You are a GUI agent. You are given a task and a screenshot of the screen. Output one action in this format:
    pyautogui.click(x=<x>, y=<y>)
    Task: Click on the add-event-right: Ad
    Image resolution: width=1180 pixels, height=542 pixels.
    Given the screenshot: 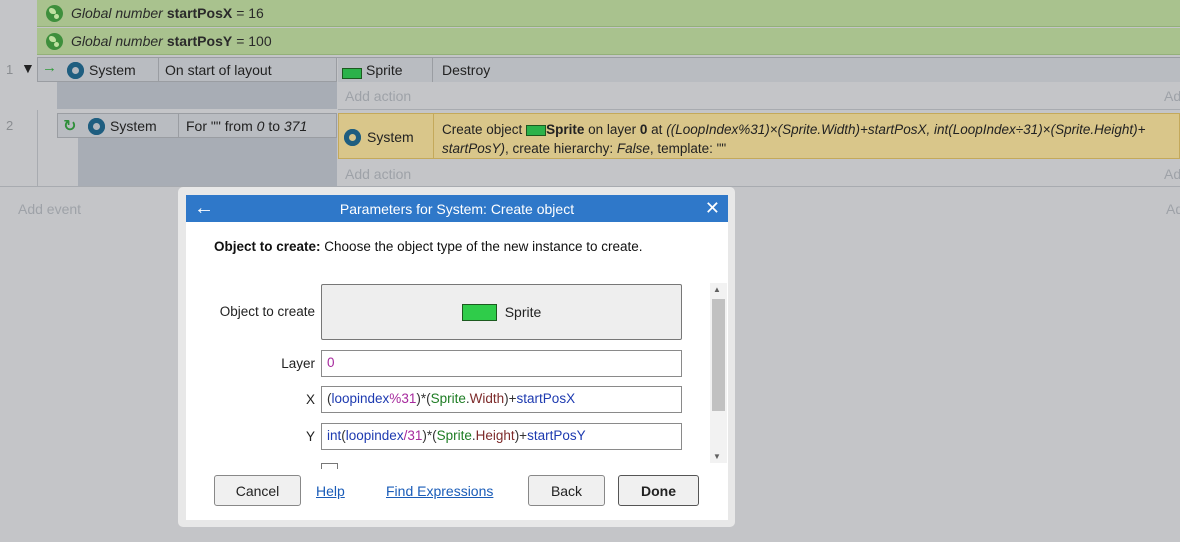 What is the action you would take?
    pyautogui.click(x=1173, y=209)
    